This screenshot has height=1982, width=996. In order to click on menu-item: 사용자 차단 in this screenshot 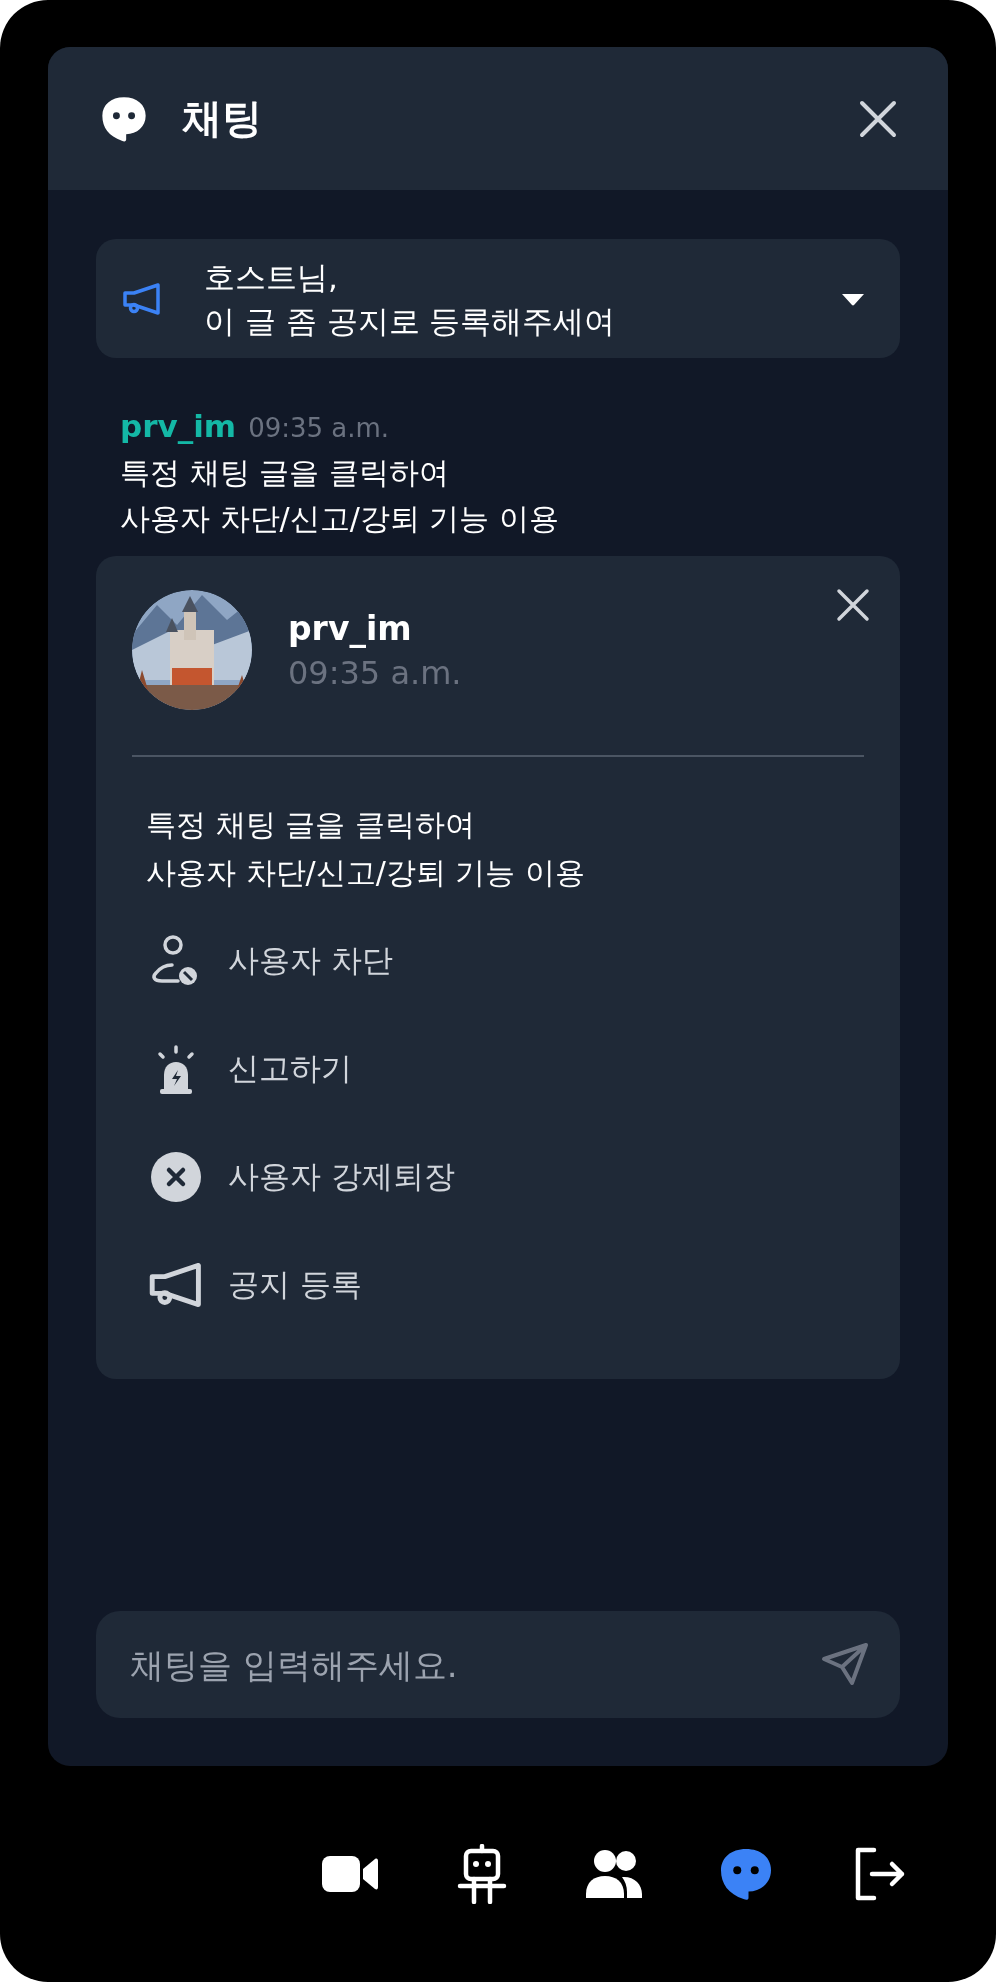, I will do `click(498, 961)`.